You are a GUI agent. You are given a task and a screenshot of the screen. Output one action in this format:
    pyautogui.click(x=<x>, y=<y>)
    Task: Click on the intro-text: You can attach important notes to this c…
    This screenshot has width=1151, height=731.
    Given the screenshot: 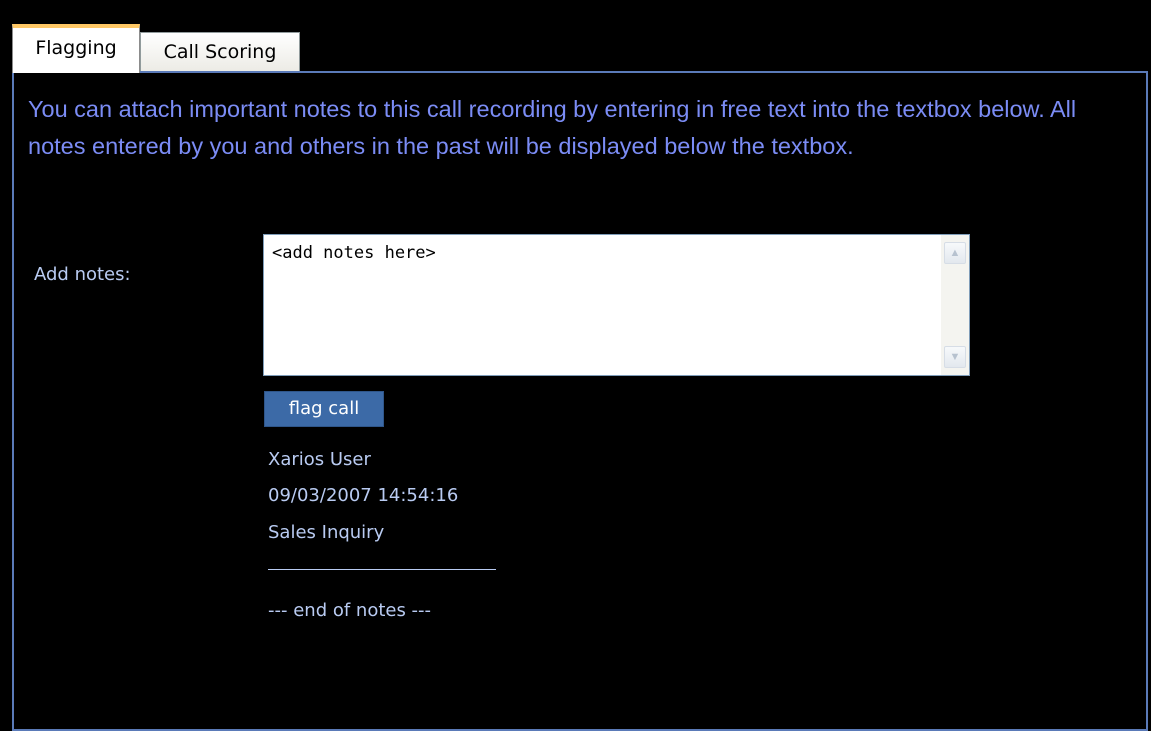 What is the action you would take?
    pyautogui.click(x=552, y=127)
    